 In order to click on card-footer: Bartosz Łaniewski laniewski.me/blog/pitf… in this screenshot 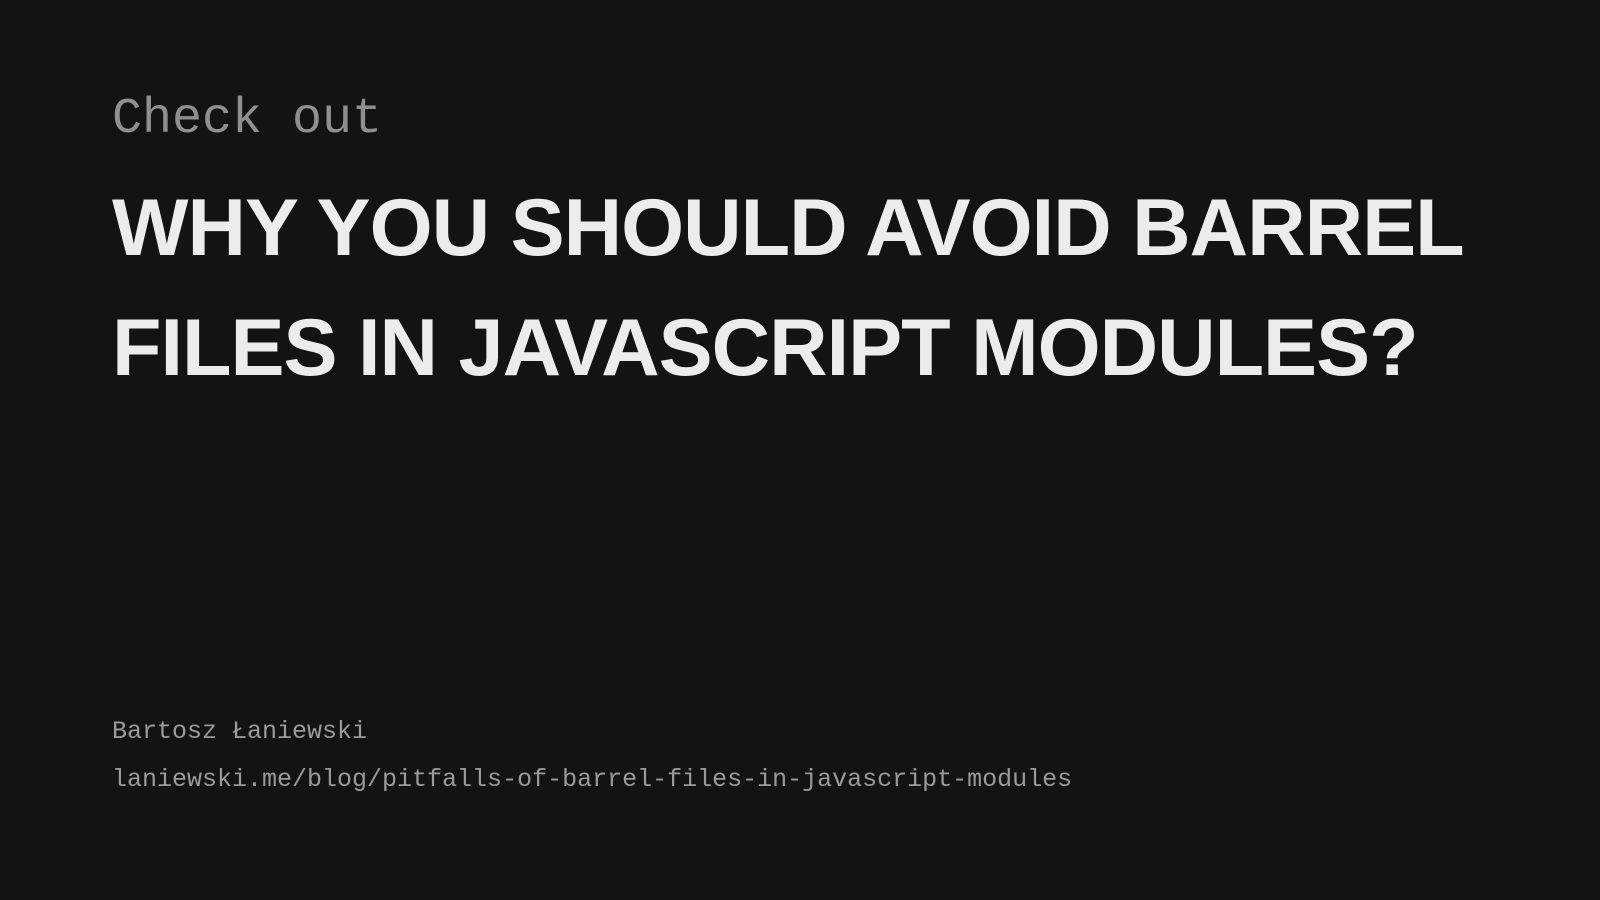, I will do `click(592, 756)`.